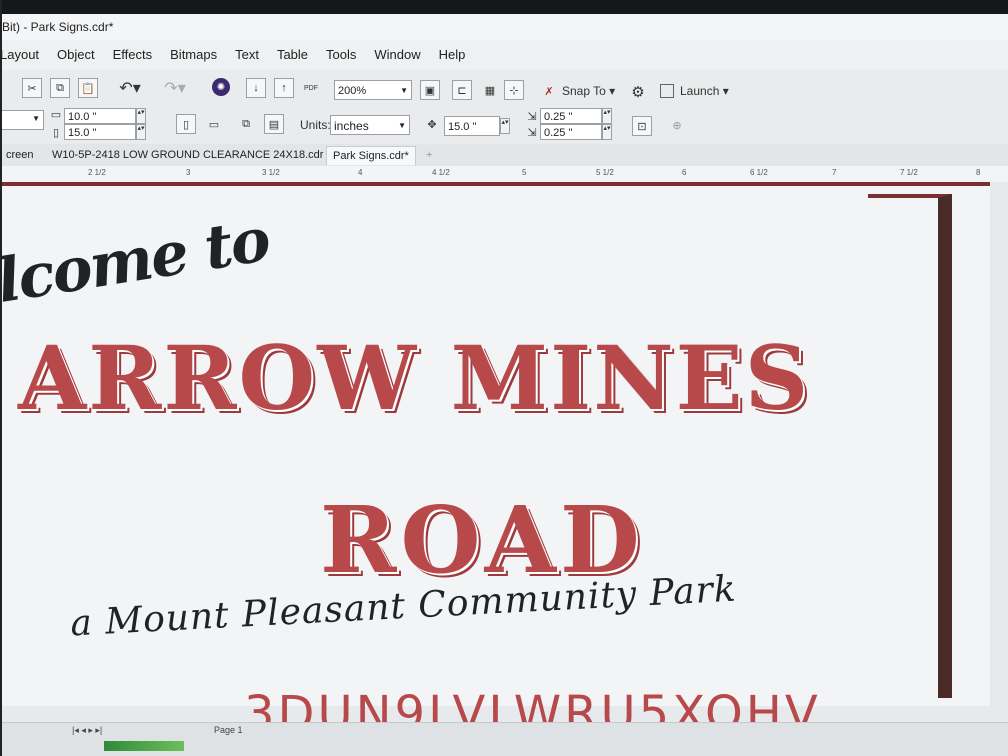 The width and height of the screenshot is (1008, 756). I want to click on launch-dropdown: Launch ▾, so click(694, 91).